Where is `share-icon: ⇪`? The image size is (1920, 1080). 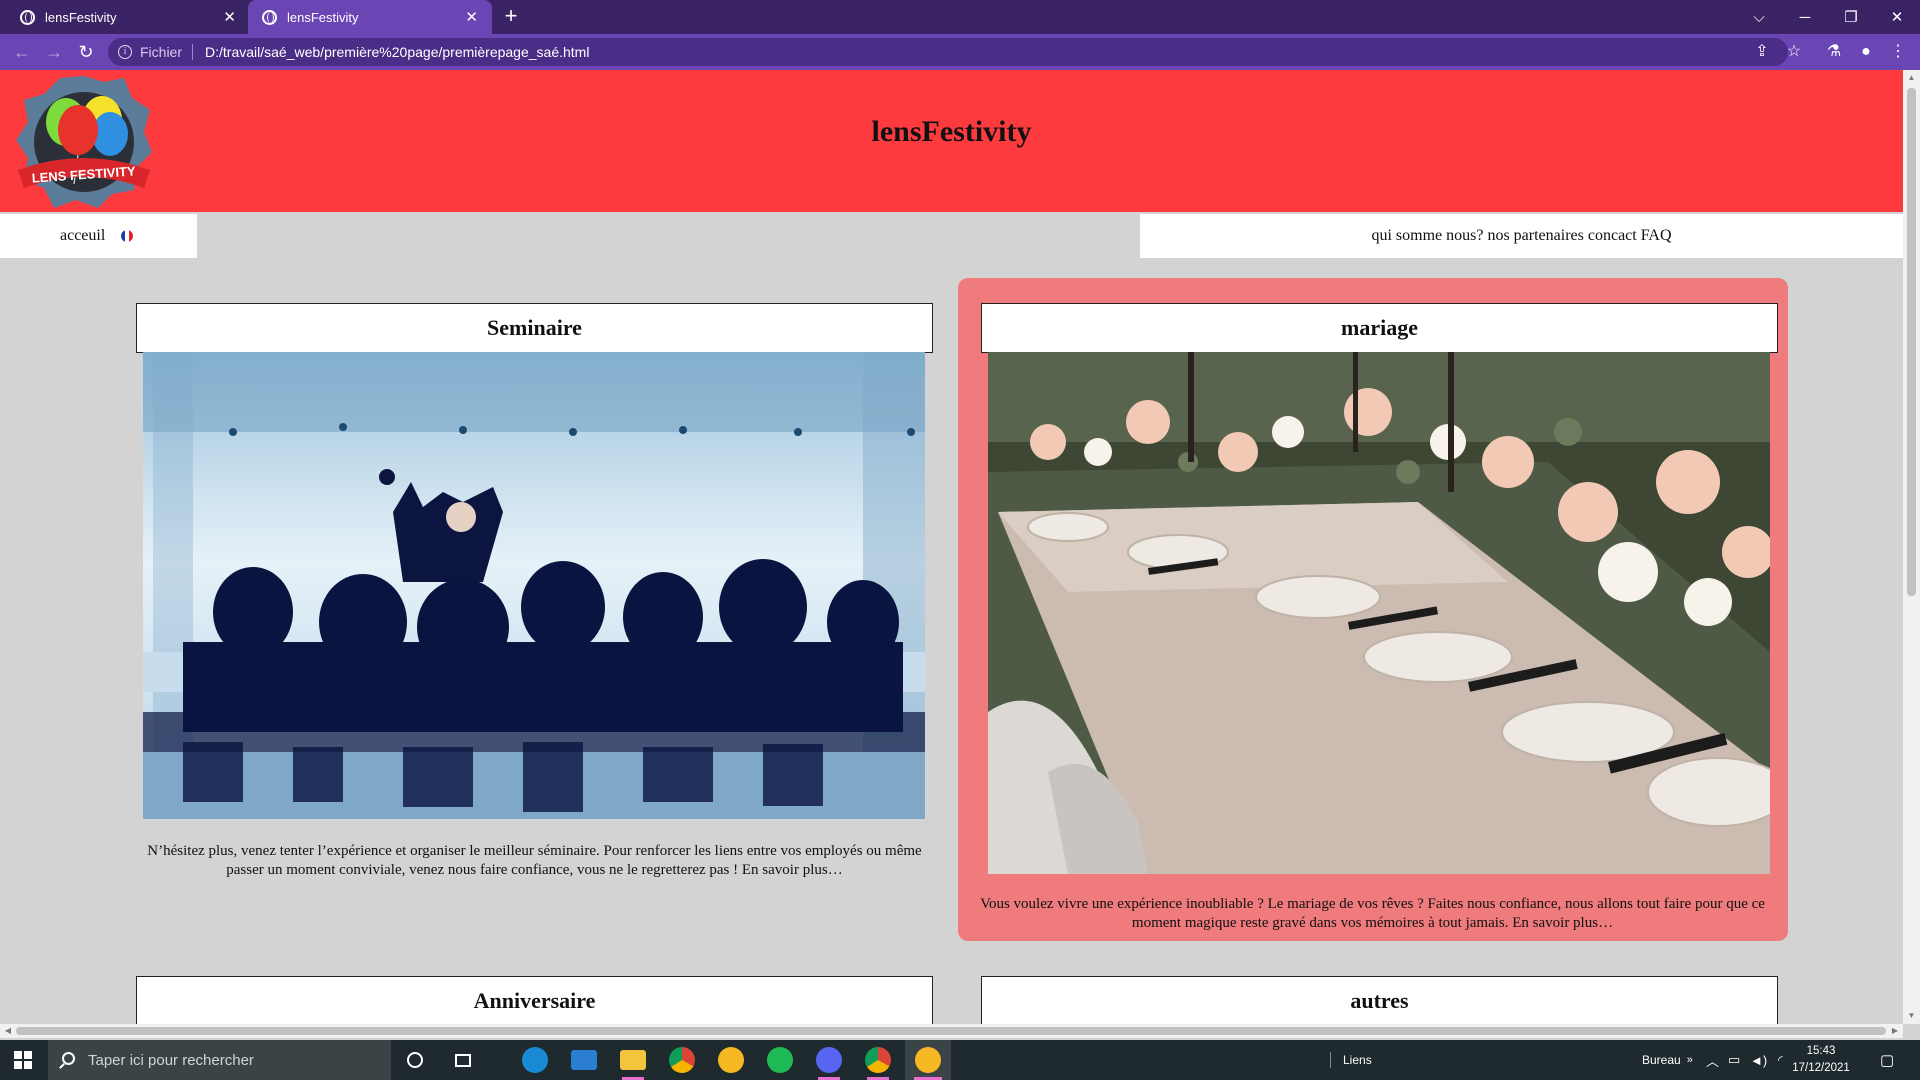
share-icon: ⇪ is located at coordinates (1762, 52).